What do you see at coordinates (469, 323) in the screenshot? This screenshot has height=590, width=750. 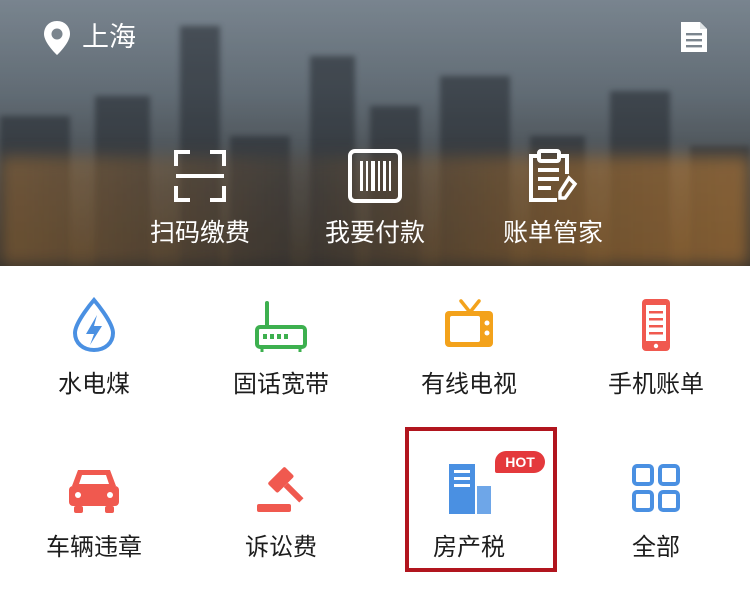 I see `tv-icon` at bounding box center [469, 323].